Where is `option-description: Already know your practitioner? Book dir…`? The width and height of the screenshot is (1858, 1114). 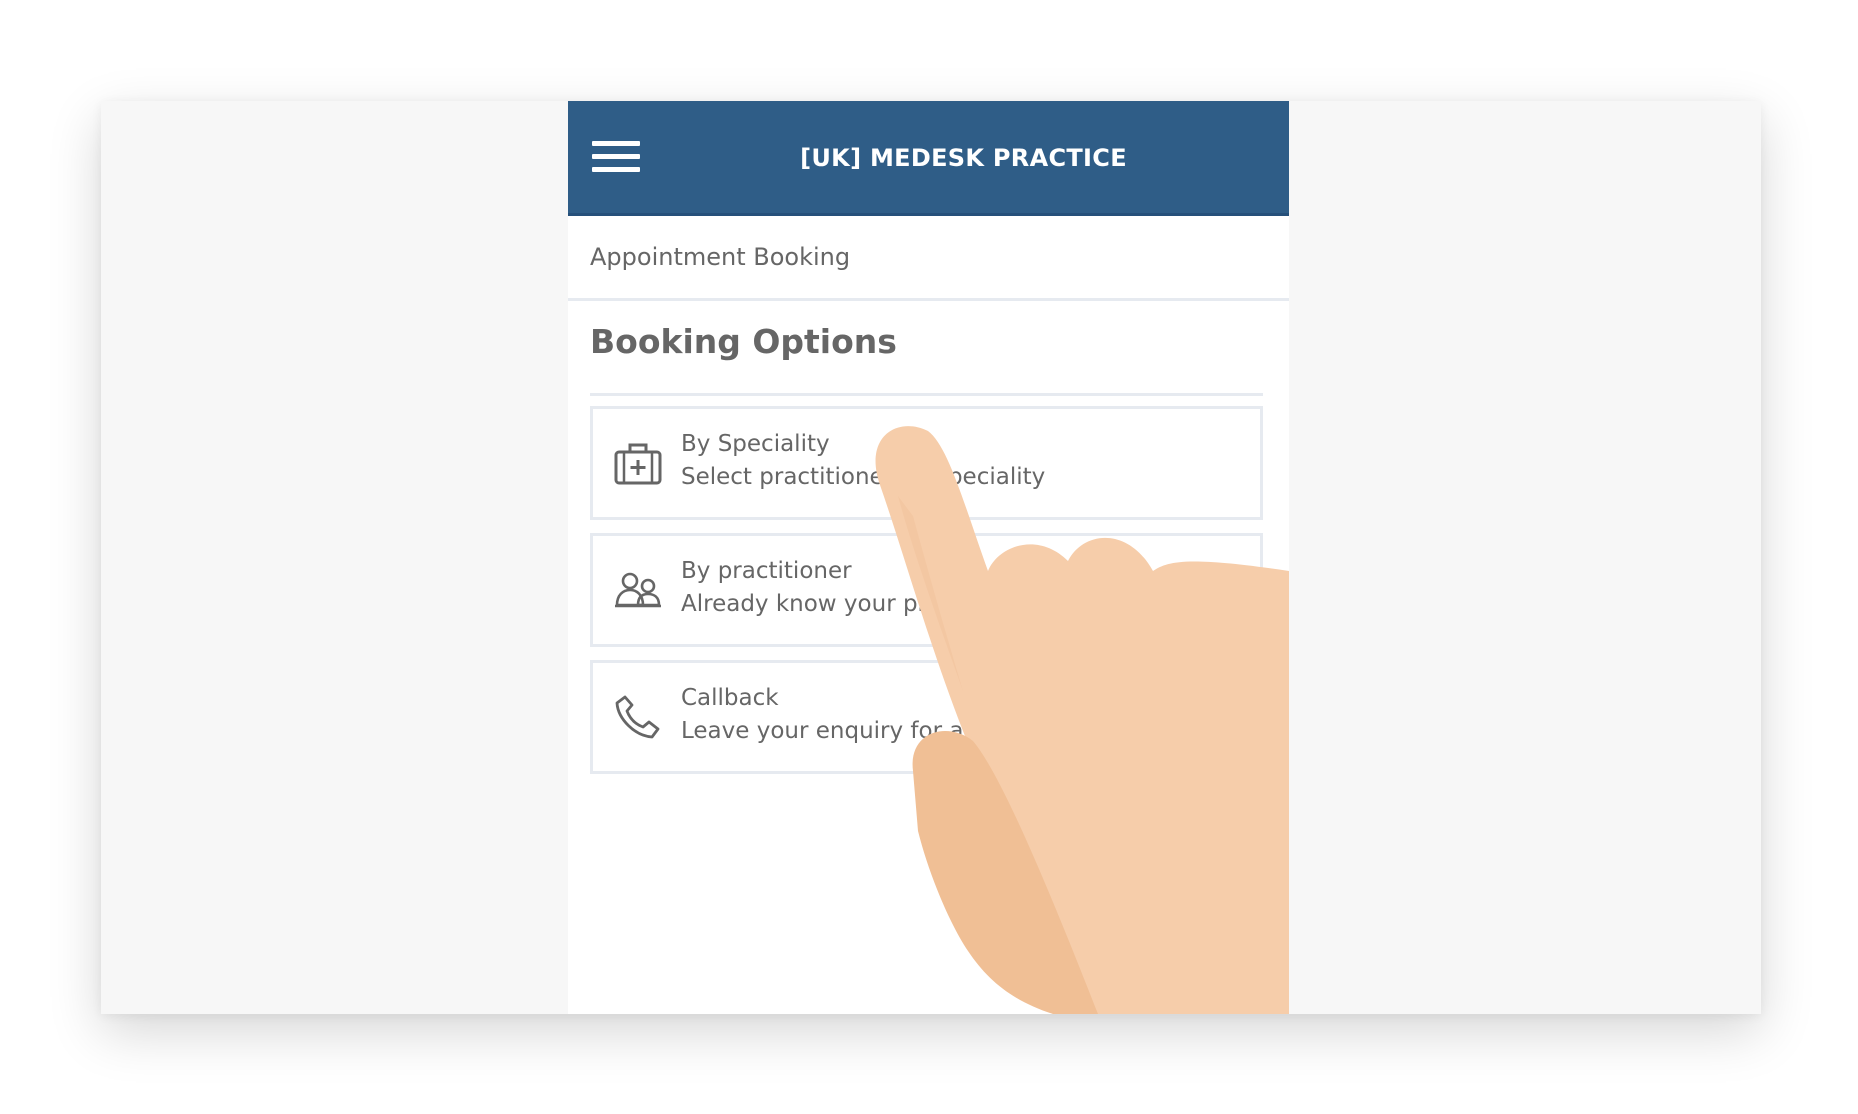
option-description: Already know your practitioner? Book dir… is located at coordinates (944, 604).